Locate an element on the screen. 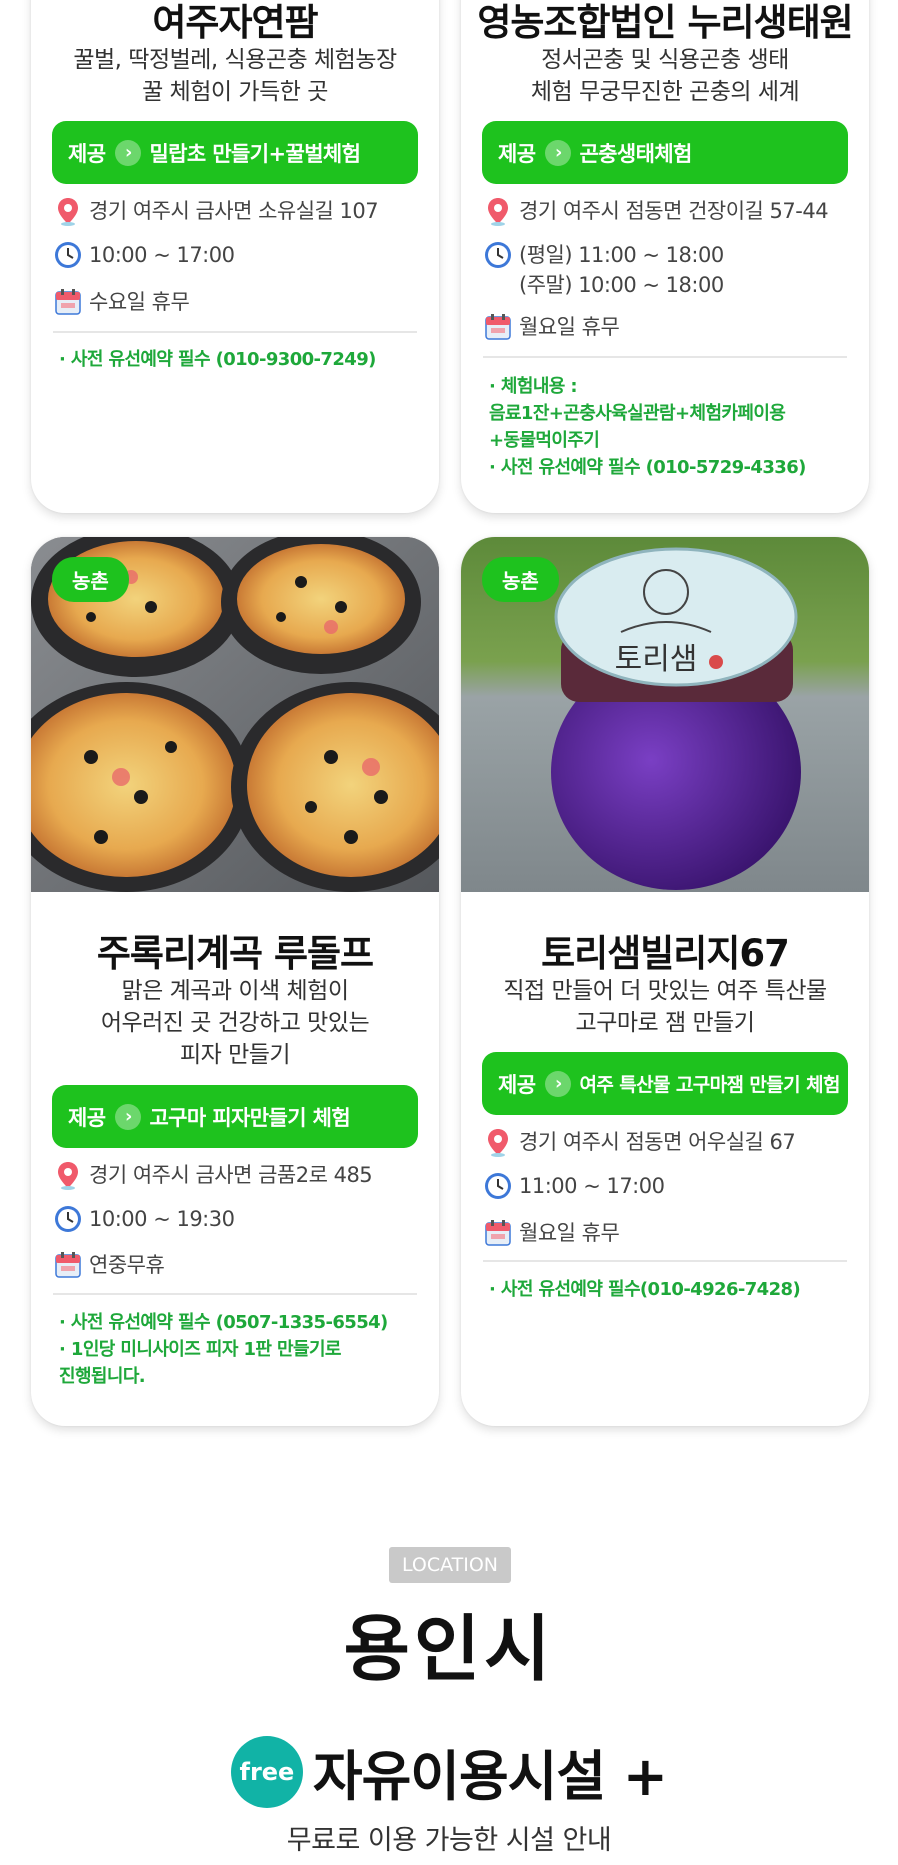 This screenshot has width=898, height=1865. offer-label: 밀랍초 만들기+꿀벌체험 is located at coordinates (255, 153).